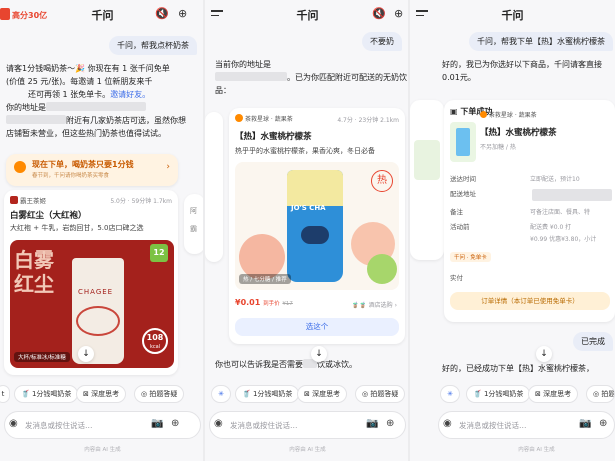  Describe the element at coordinates (71, 176) in the screenshot. I see `promo-subtitle: 春节到，千问请你喝奶茶买零食` at that location.